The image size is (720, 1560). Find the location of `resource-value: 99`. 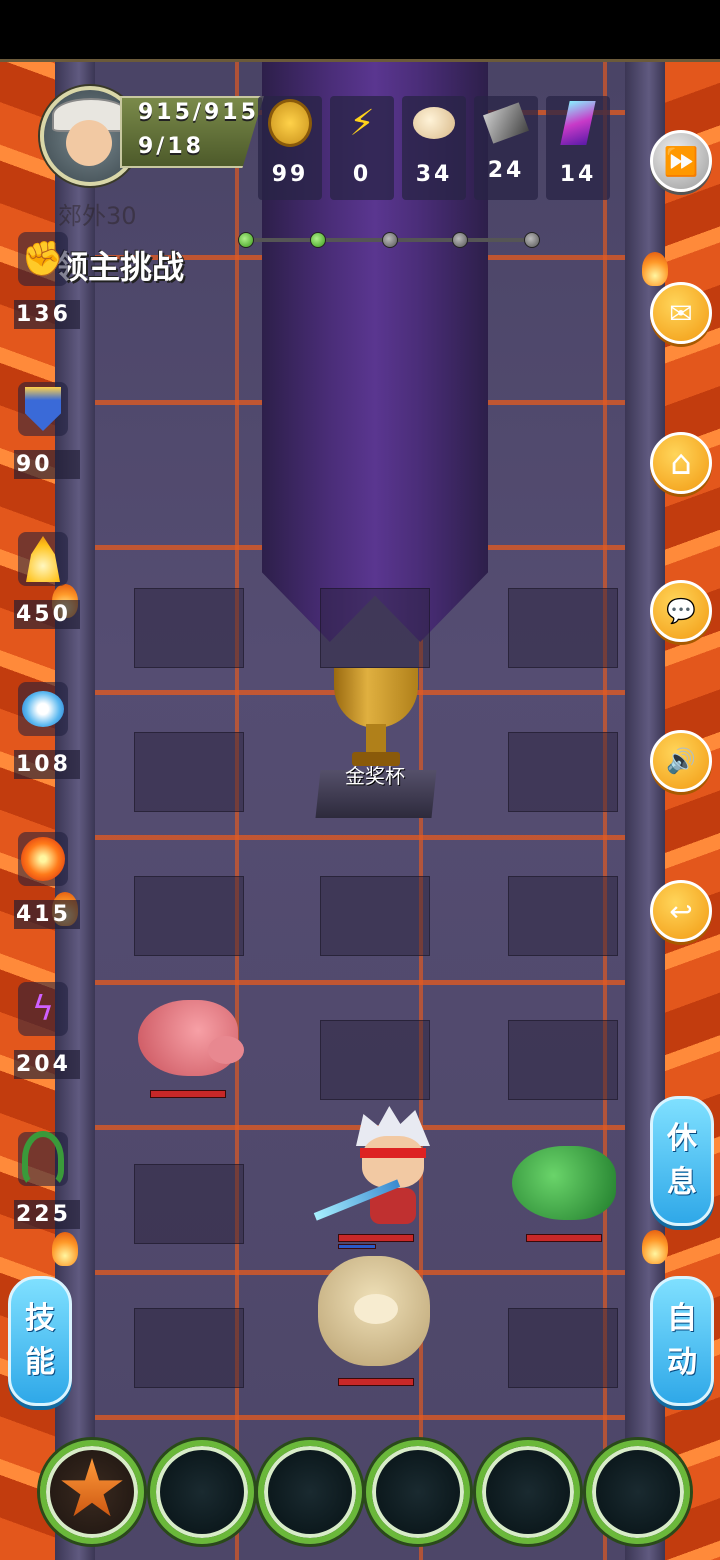

resource-value: 99 is located at coordinates (290, 174).